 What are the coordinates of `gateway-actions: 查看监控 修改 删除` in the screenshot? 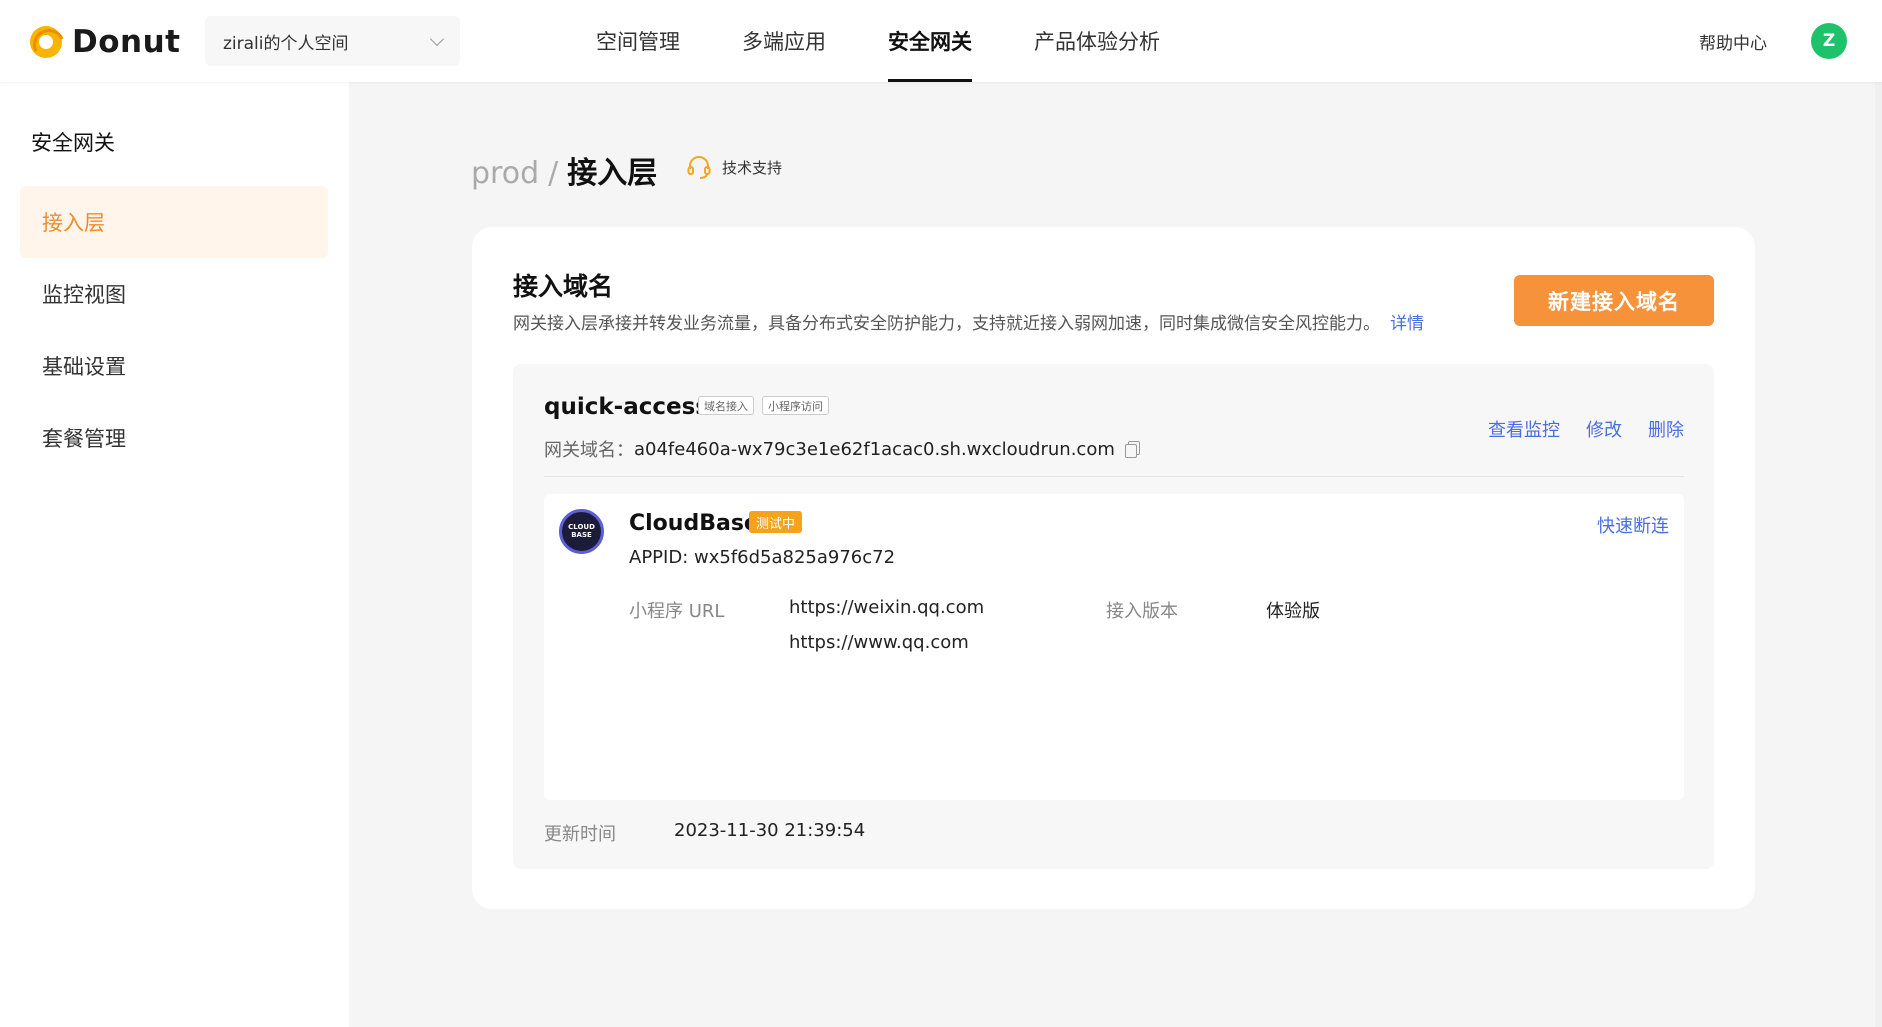 It's located at (1586, 429).